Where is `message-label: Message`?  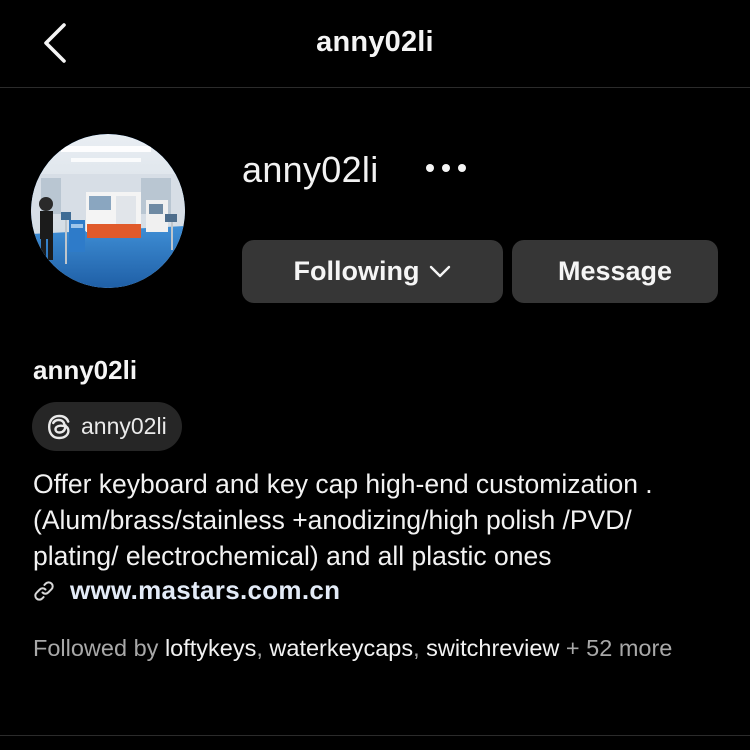
message-label: Message is located at coordinates (615, 271).